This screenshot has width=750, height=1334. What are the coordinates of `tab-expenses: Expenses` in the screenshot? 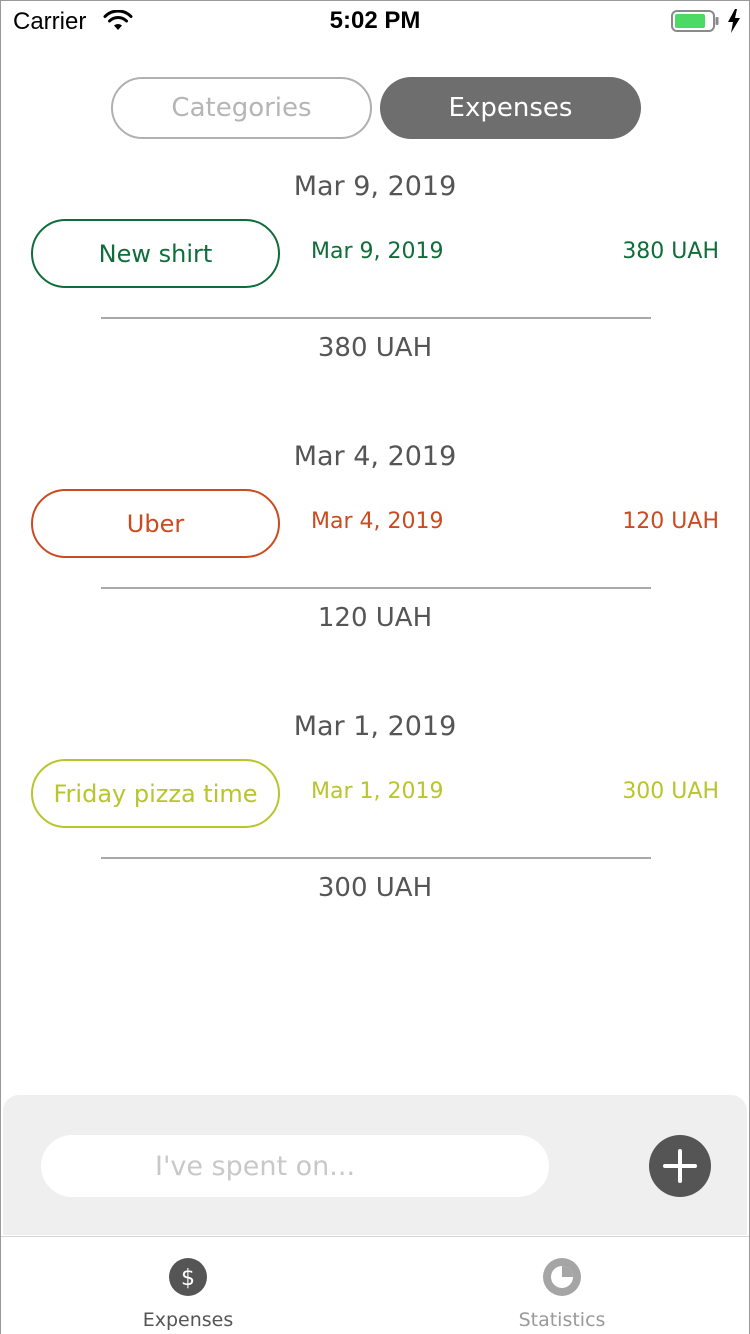 It's located at (510, 108).